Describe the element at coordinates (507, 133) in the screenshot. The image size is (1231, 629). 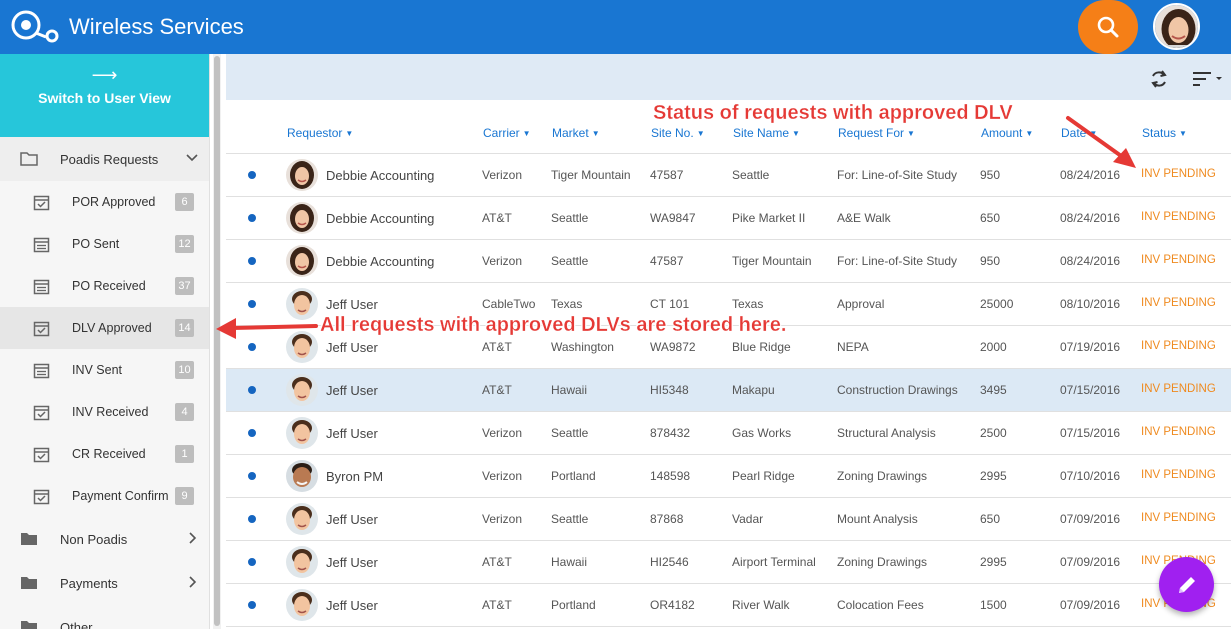
I see `column-header-carrier: Carrier ▼` at that location.